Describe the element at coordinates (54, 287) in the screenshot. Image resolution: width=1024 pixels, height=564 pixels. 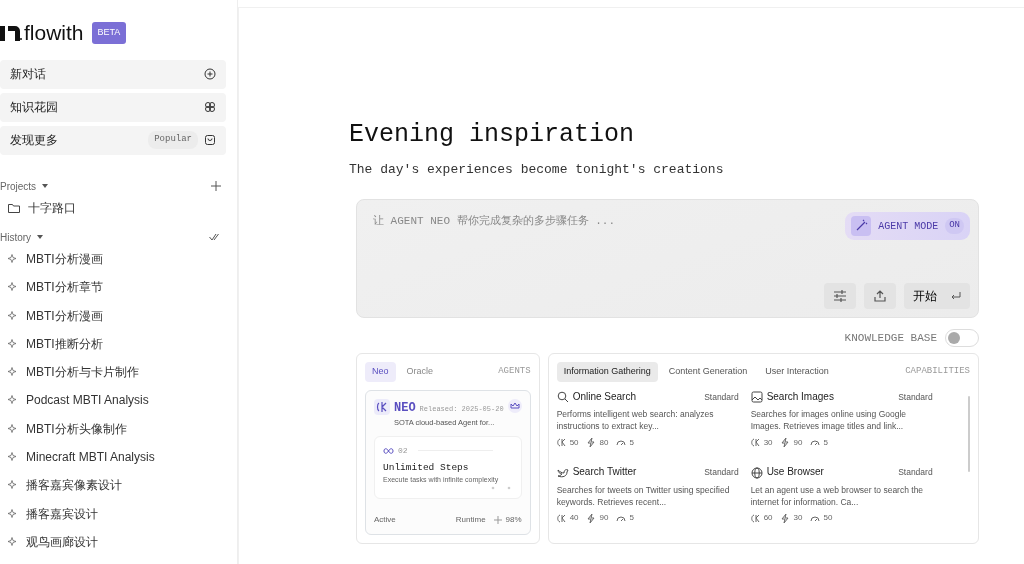
I see `history-item: MBTI分析章节` at that location.